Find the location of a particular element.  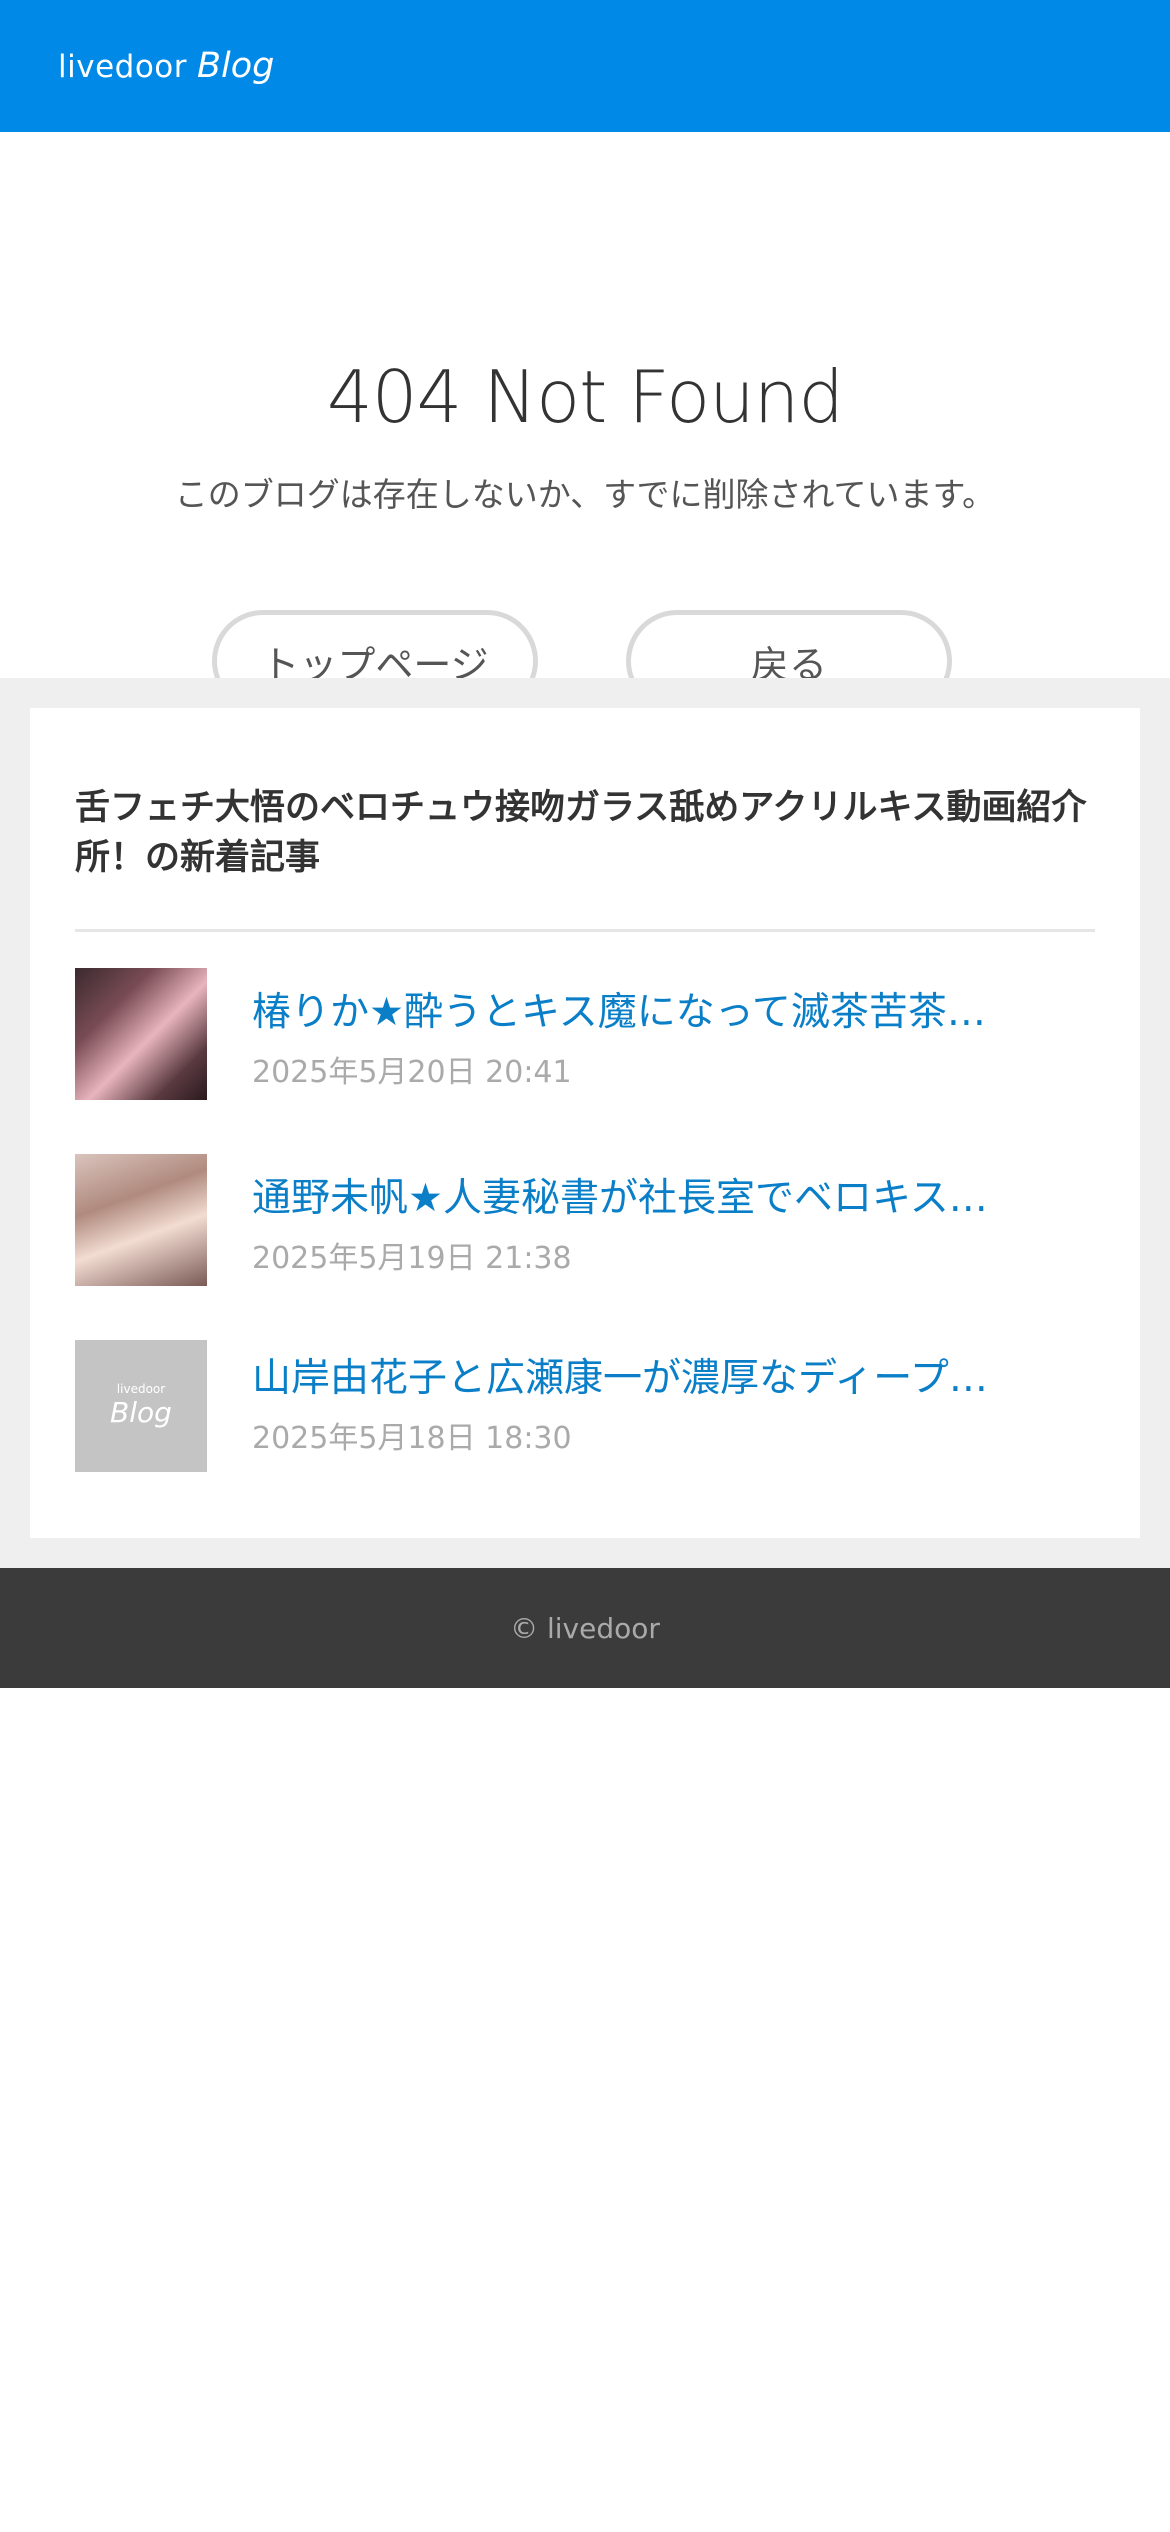

article-thumbnail-placeholder: livedoor Blog is located at coordinates (141, 1406).